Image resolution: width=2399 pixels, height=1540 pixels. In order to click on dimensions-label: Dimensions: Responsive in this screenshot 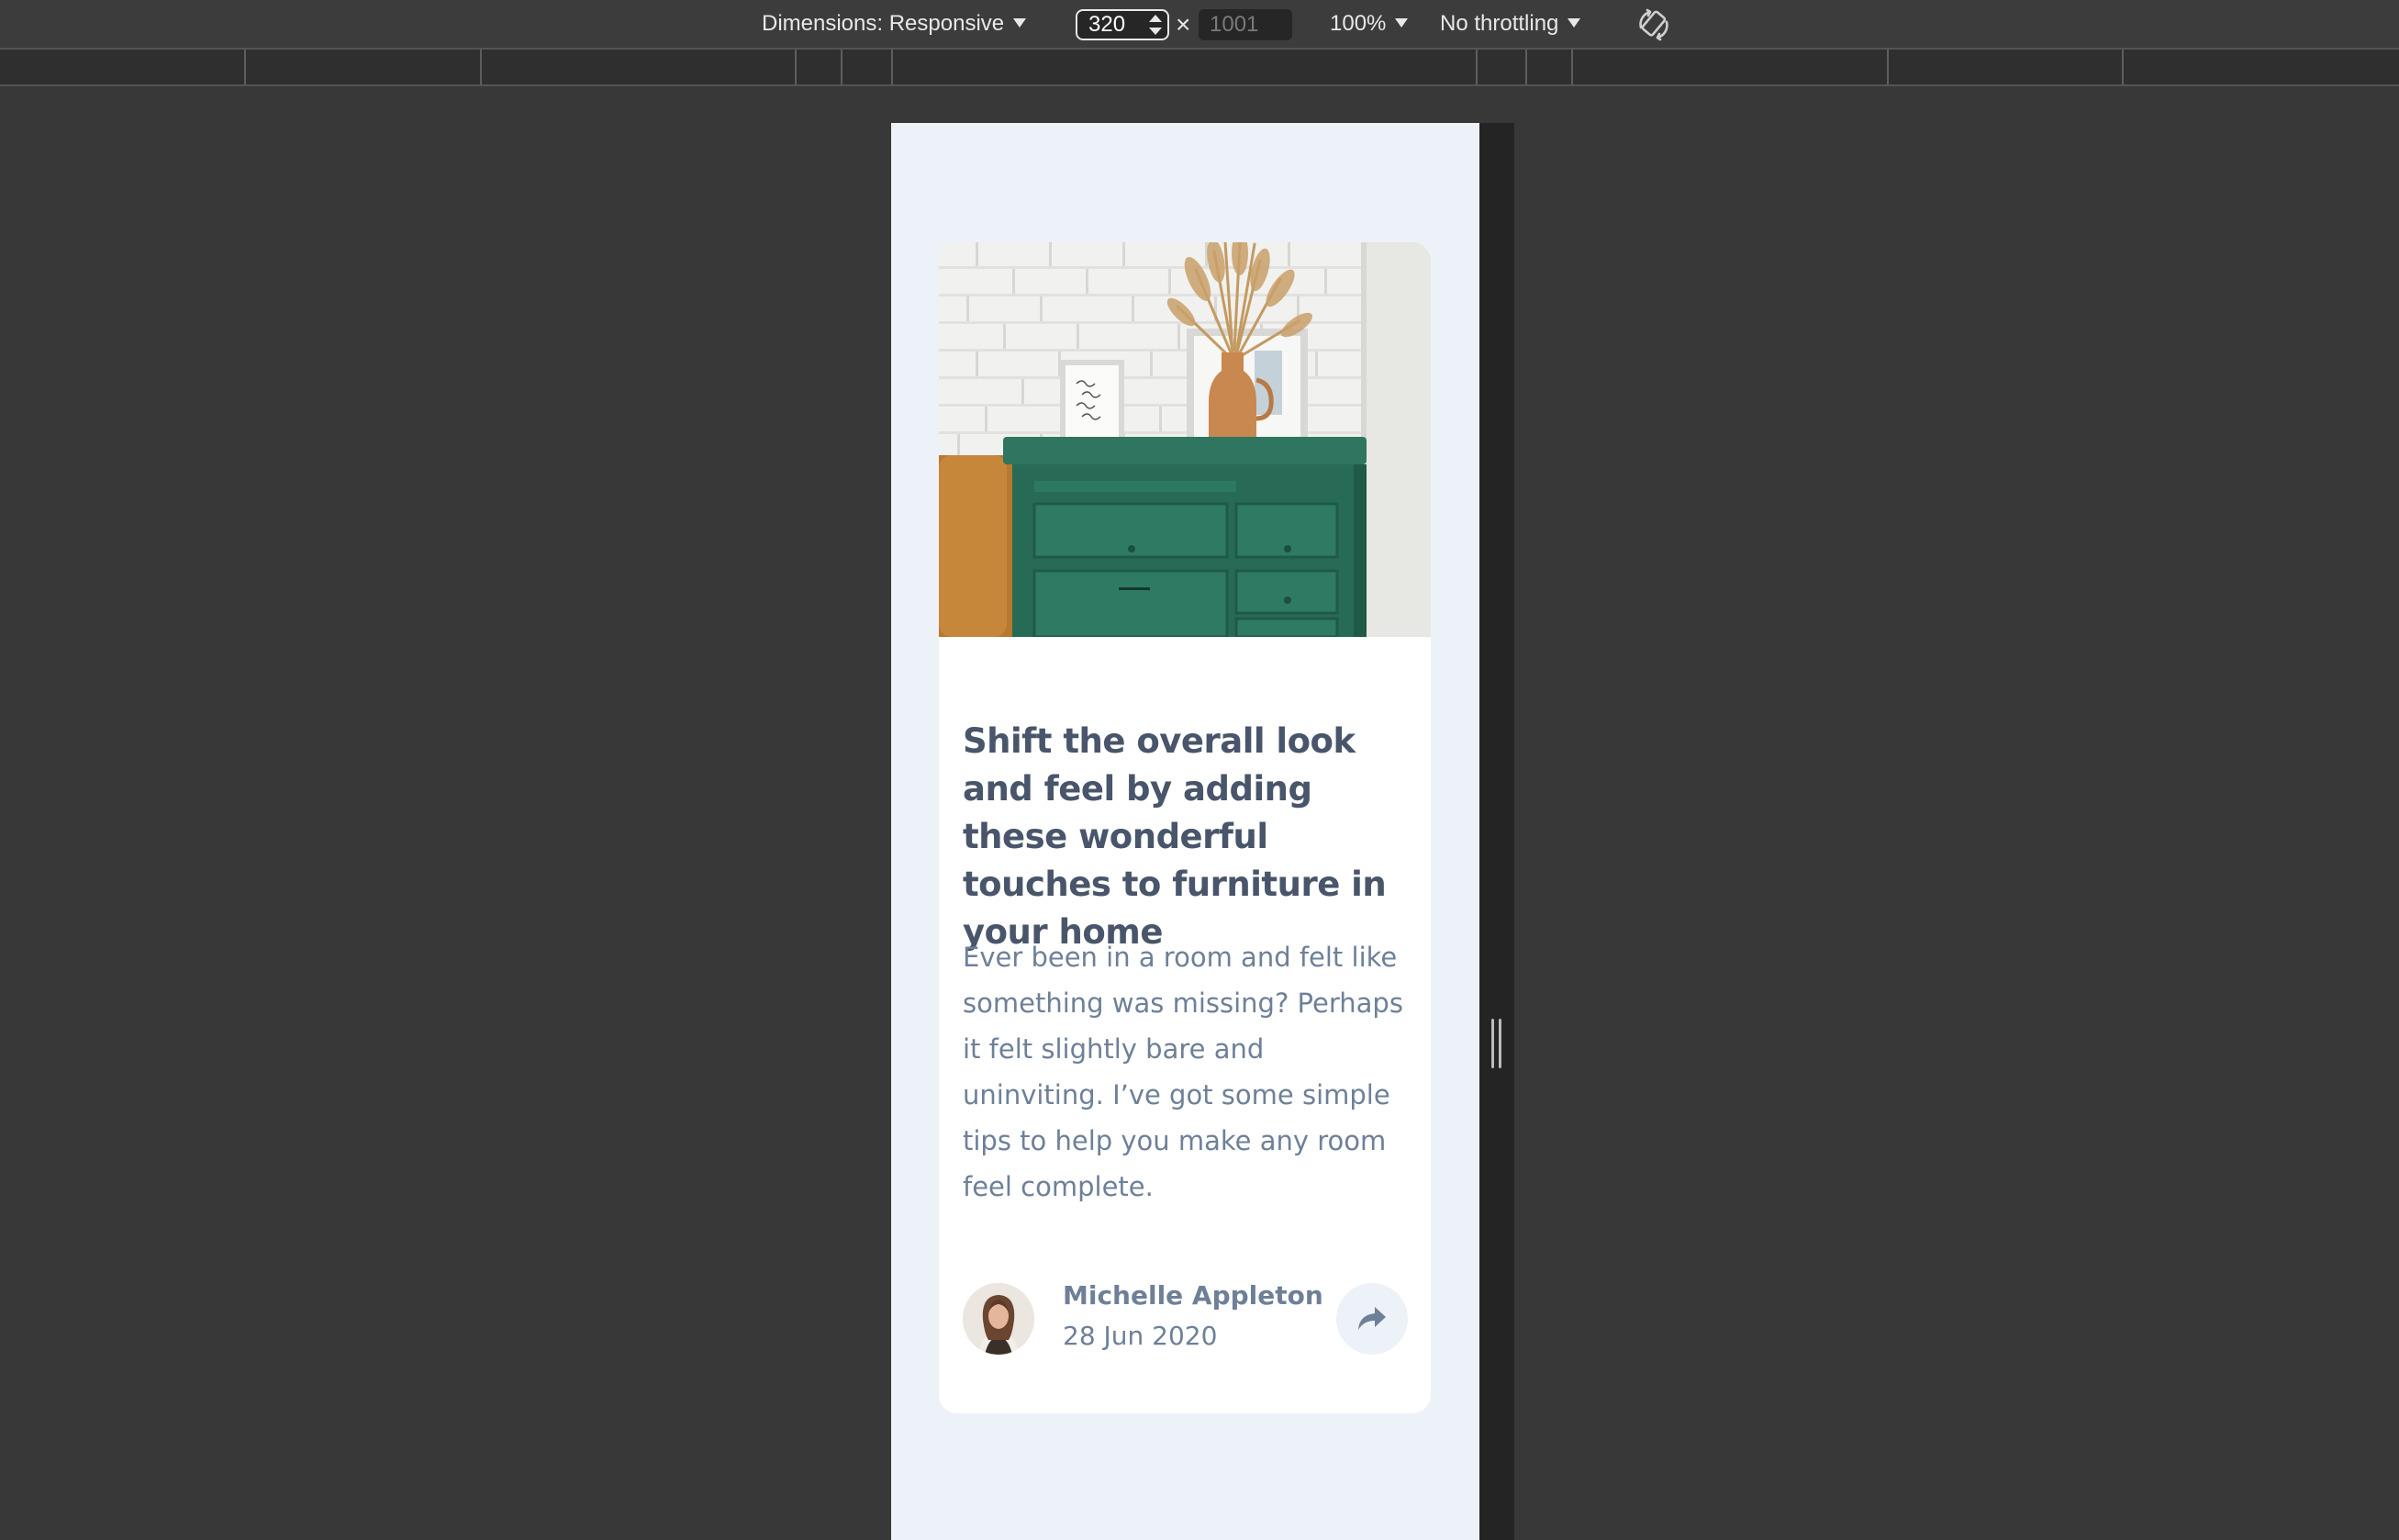, I will do `click(883, 23)`.